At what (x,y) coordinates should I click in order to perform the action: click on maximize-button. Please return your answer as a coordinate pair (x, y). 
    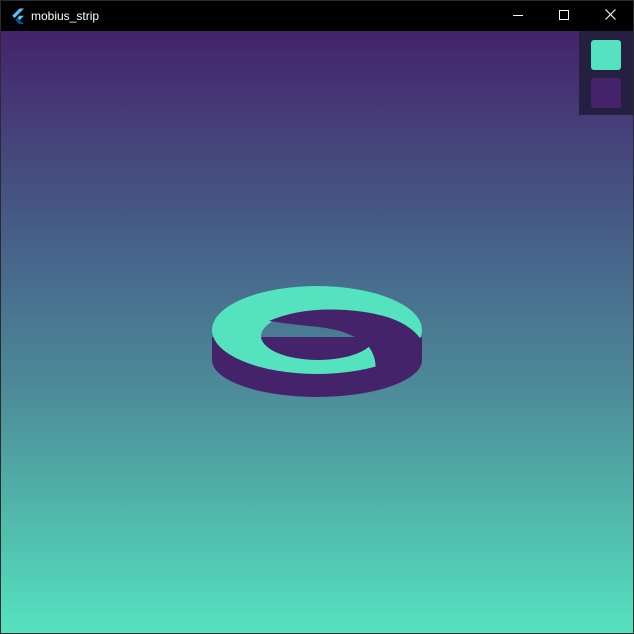
    Looking at the image, I should click on (564, 16).